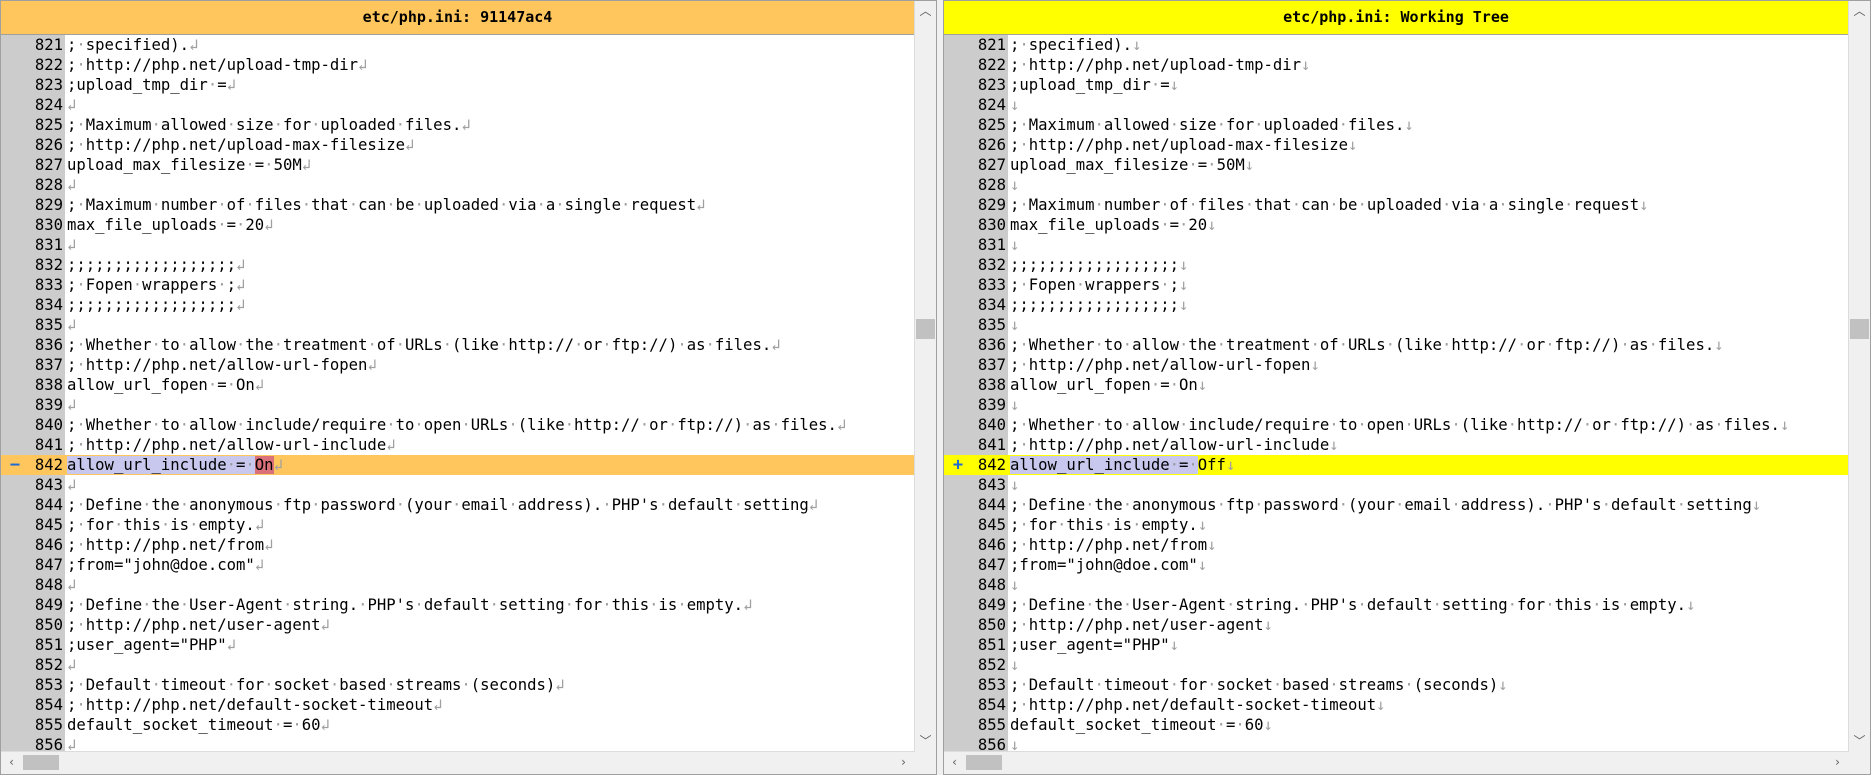  Describe the element at coordinates (1396, 245) in the screenshot. I see `code-line: 831 ↓` at that location.